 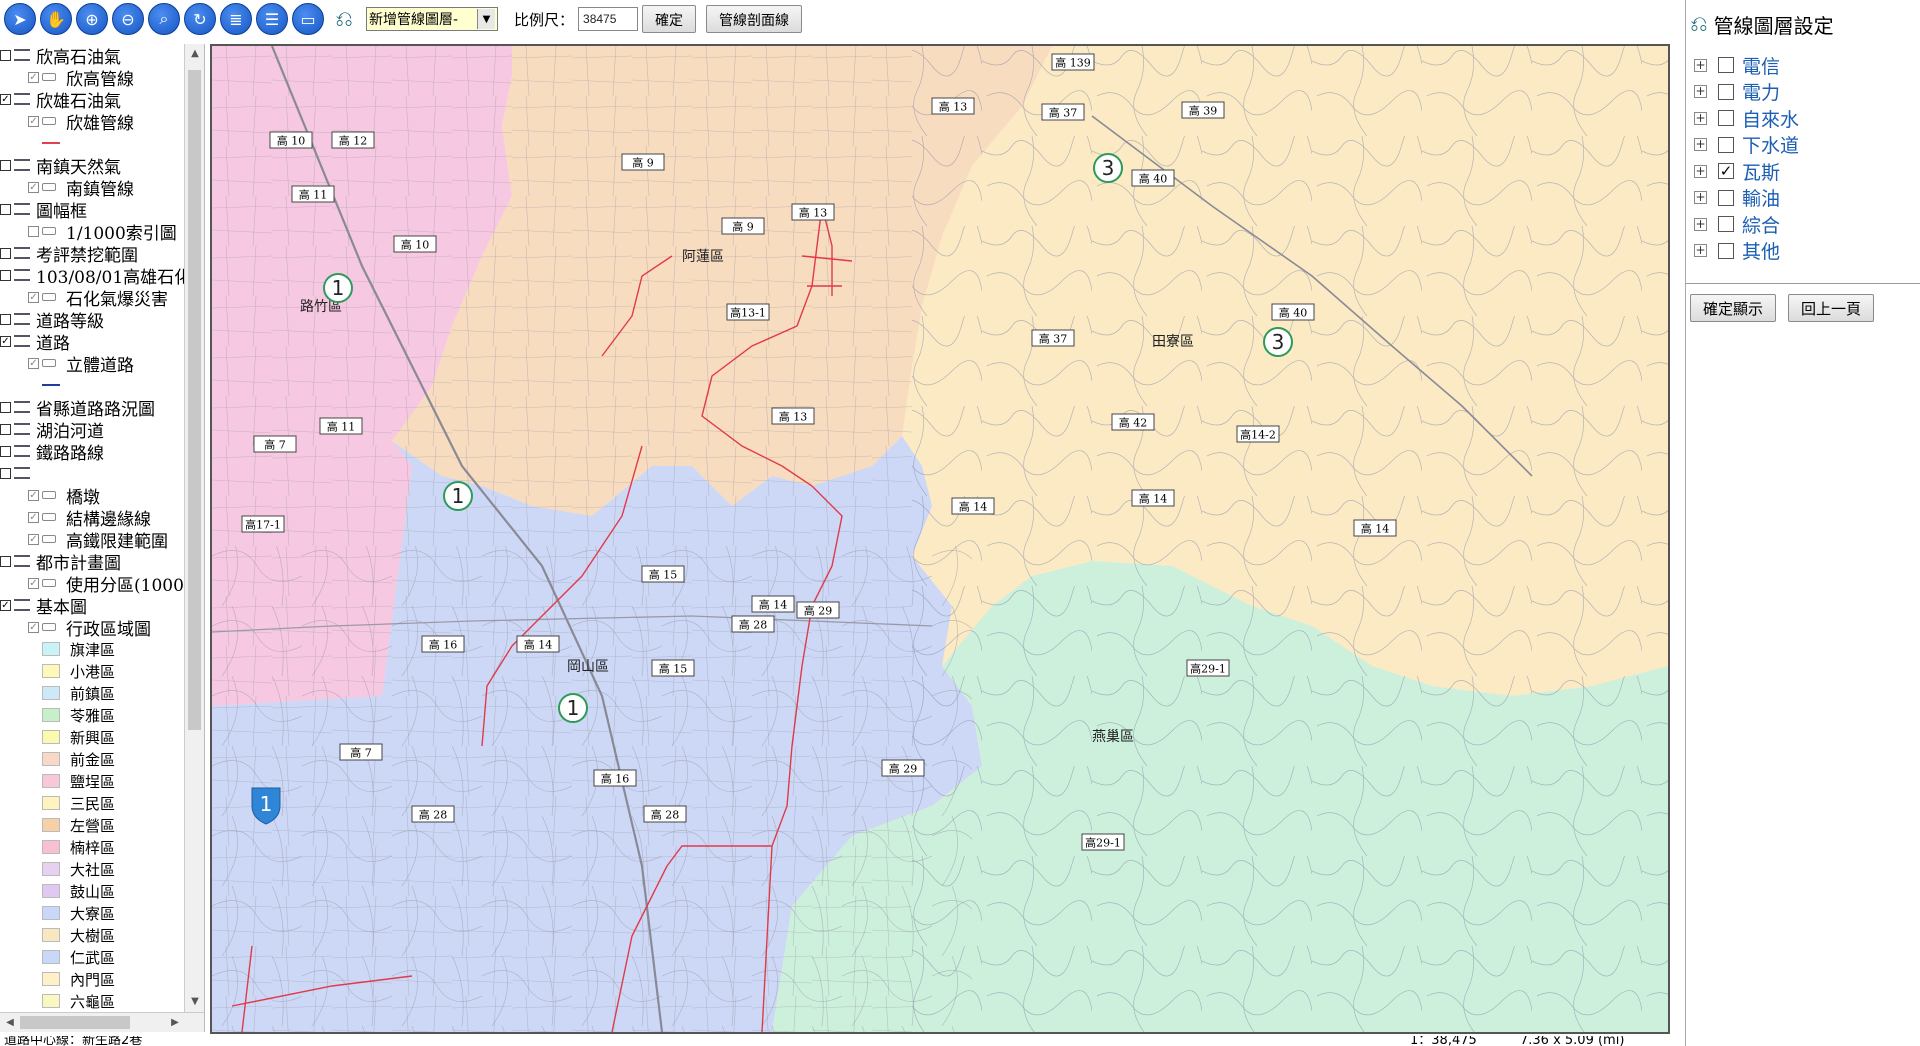 I want to click on ruler-icon: ▭, so click(x=308, y=19).